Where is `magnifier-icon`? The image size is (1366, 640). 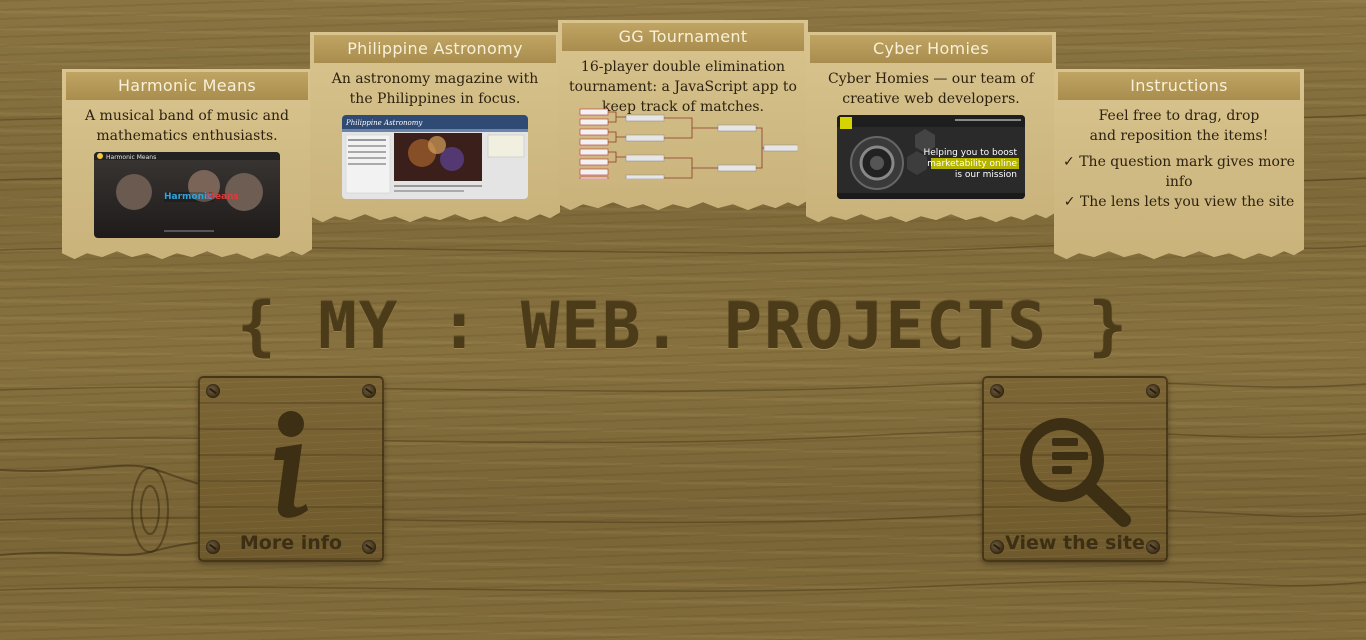
magnifier-icon is located at coordinates (1075, 472).